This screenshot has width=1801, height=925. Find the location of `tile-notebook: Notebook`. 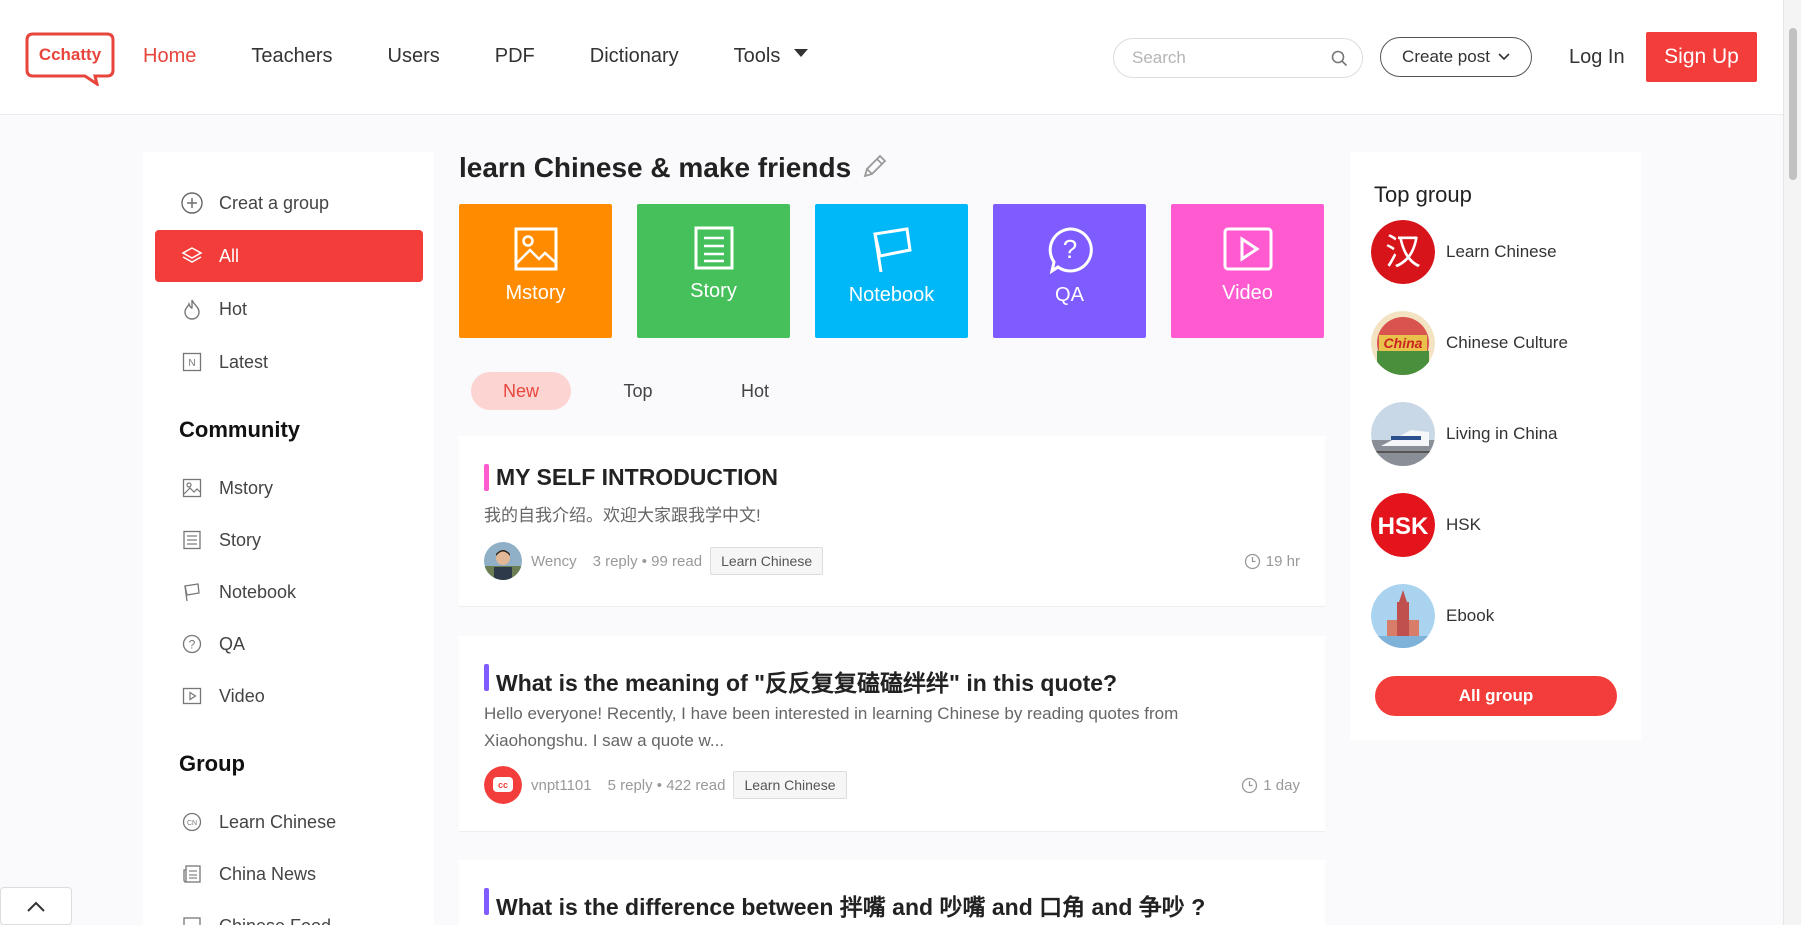

tile-notebook: Notebook is located at coordinates (891, 271).